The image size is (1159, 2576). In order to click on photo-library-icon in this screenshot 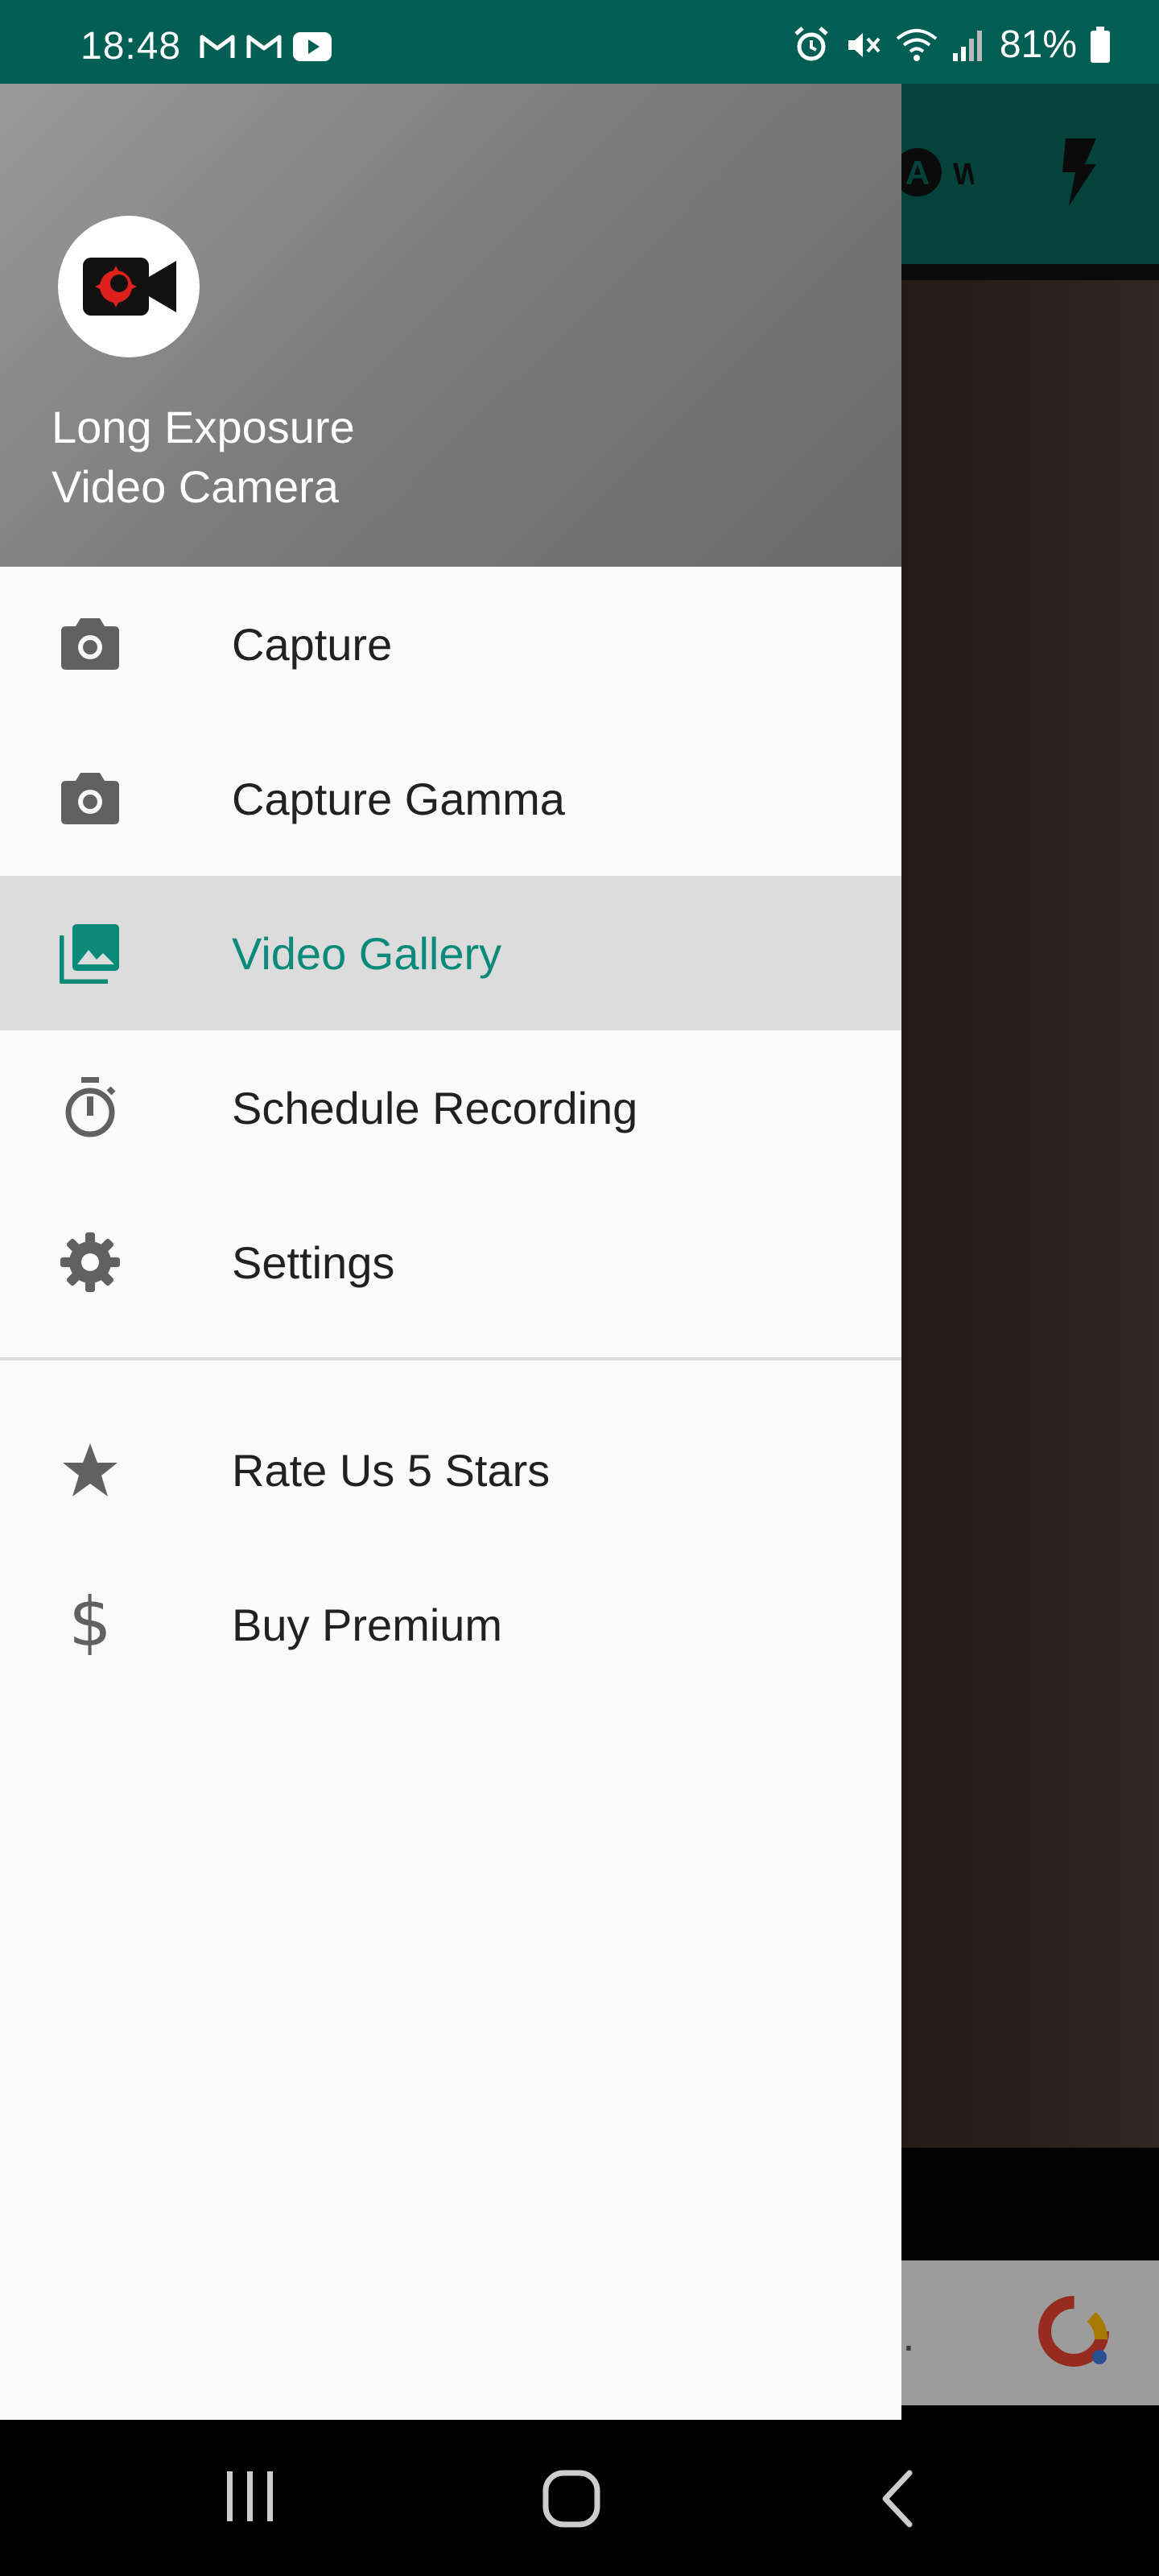, I will do `click(90, 953)`.